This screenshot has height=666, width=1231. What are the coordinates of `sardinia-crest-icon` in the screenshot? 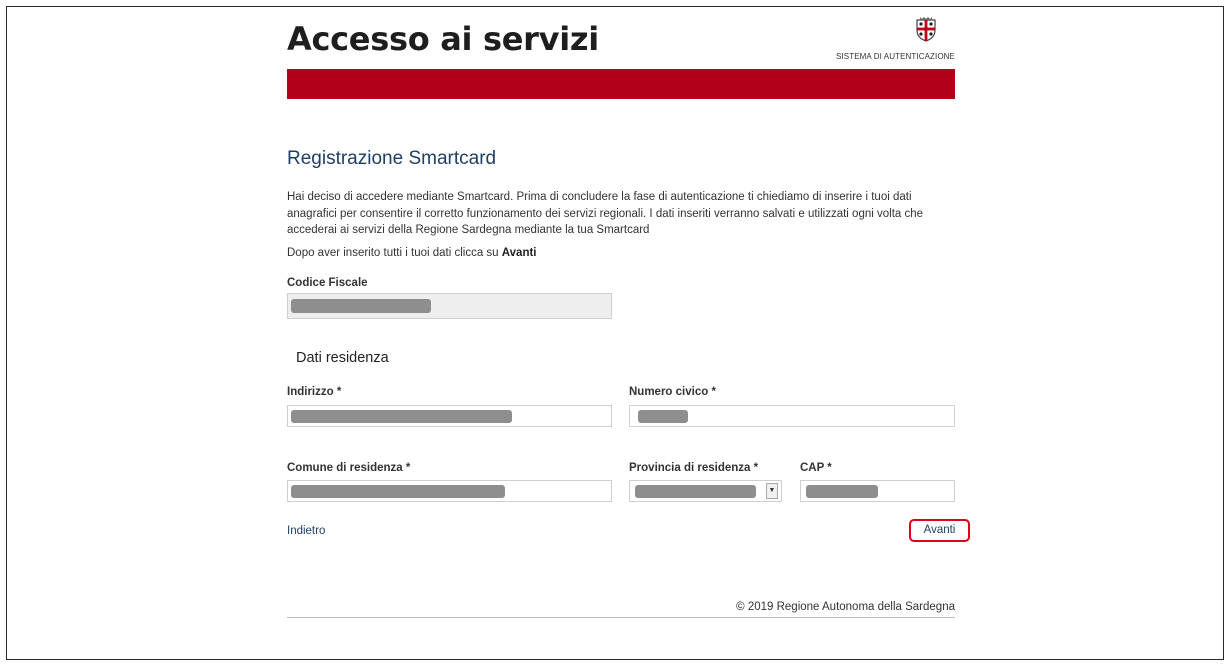 It's located at (926, 29).